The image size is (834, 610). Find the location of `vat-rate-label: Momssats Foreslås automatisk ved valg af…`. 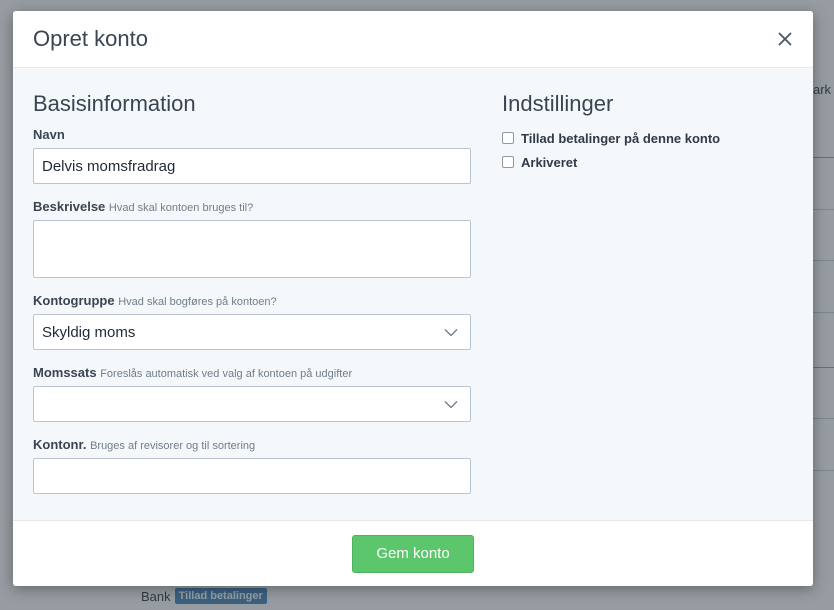

vat-rate-label: Momssats Foreslås automatisk ved valg af… is located at coordinates (252, 373).